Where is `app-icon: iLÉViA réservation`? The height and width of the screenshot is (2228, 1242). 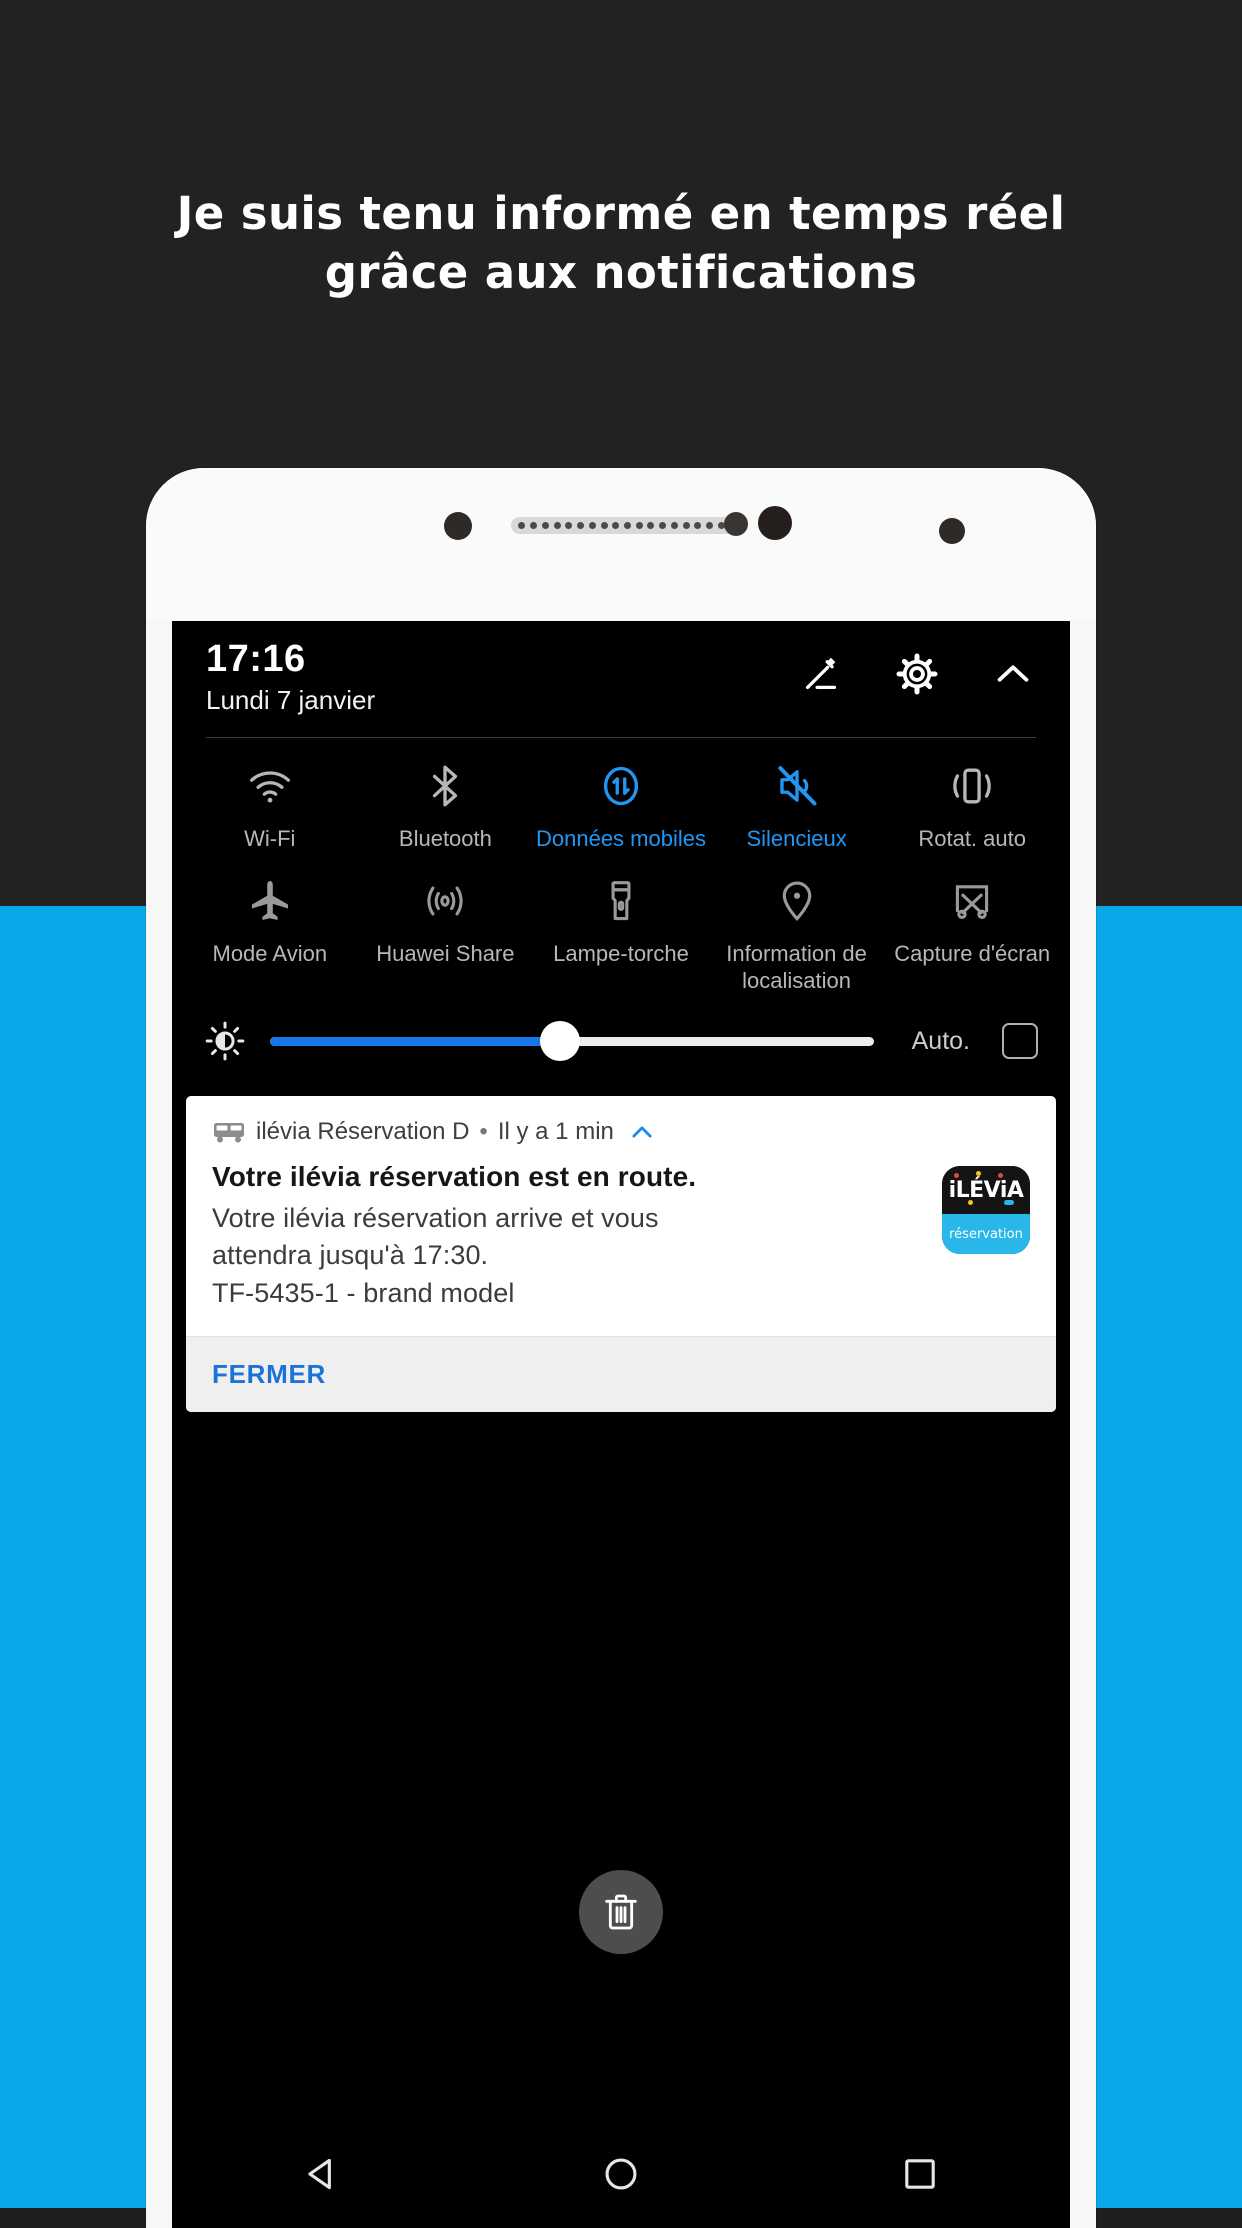
app-icon: iLÉViA réservation is located at coordinates (986, 1210).